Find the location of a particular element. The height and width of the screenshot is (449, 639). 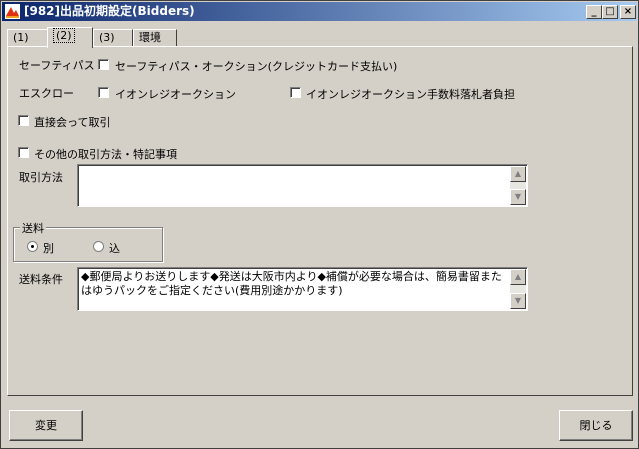

window-title: [982]出品初期設定(Bidders) is located at coordinates (109, 11).